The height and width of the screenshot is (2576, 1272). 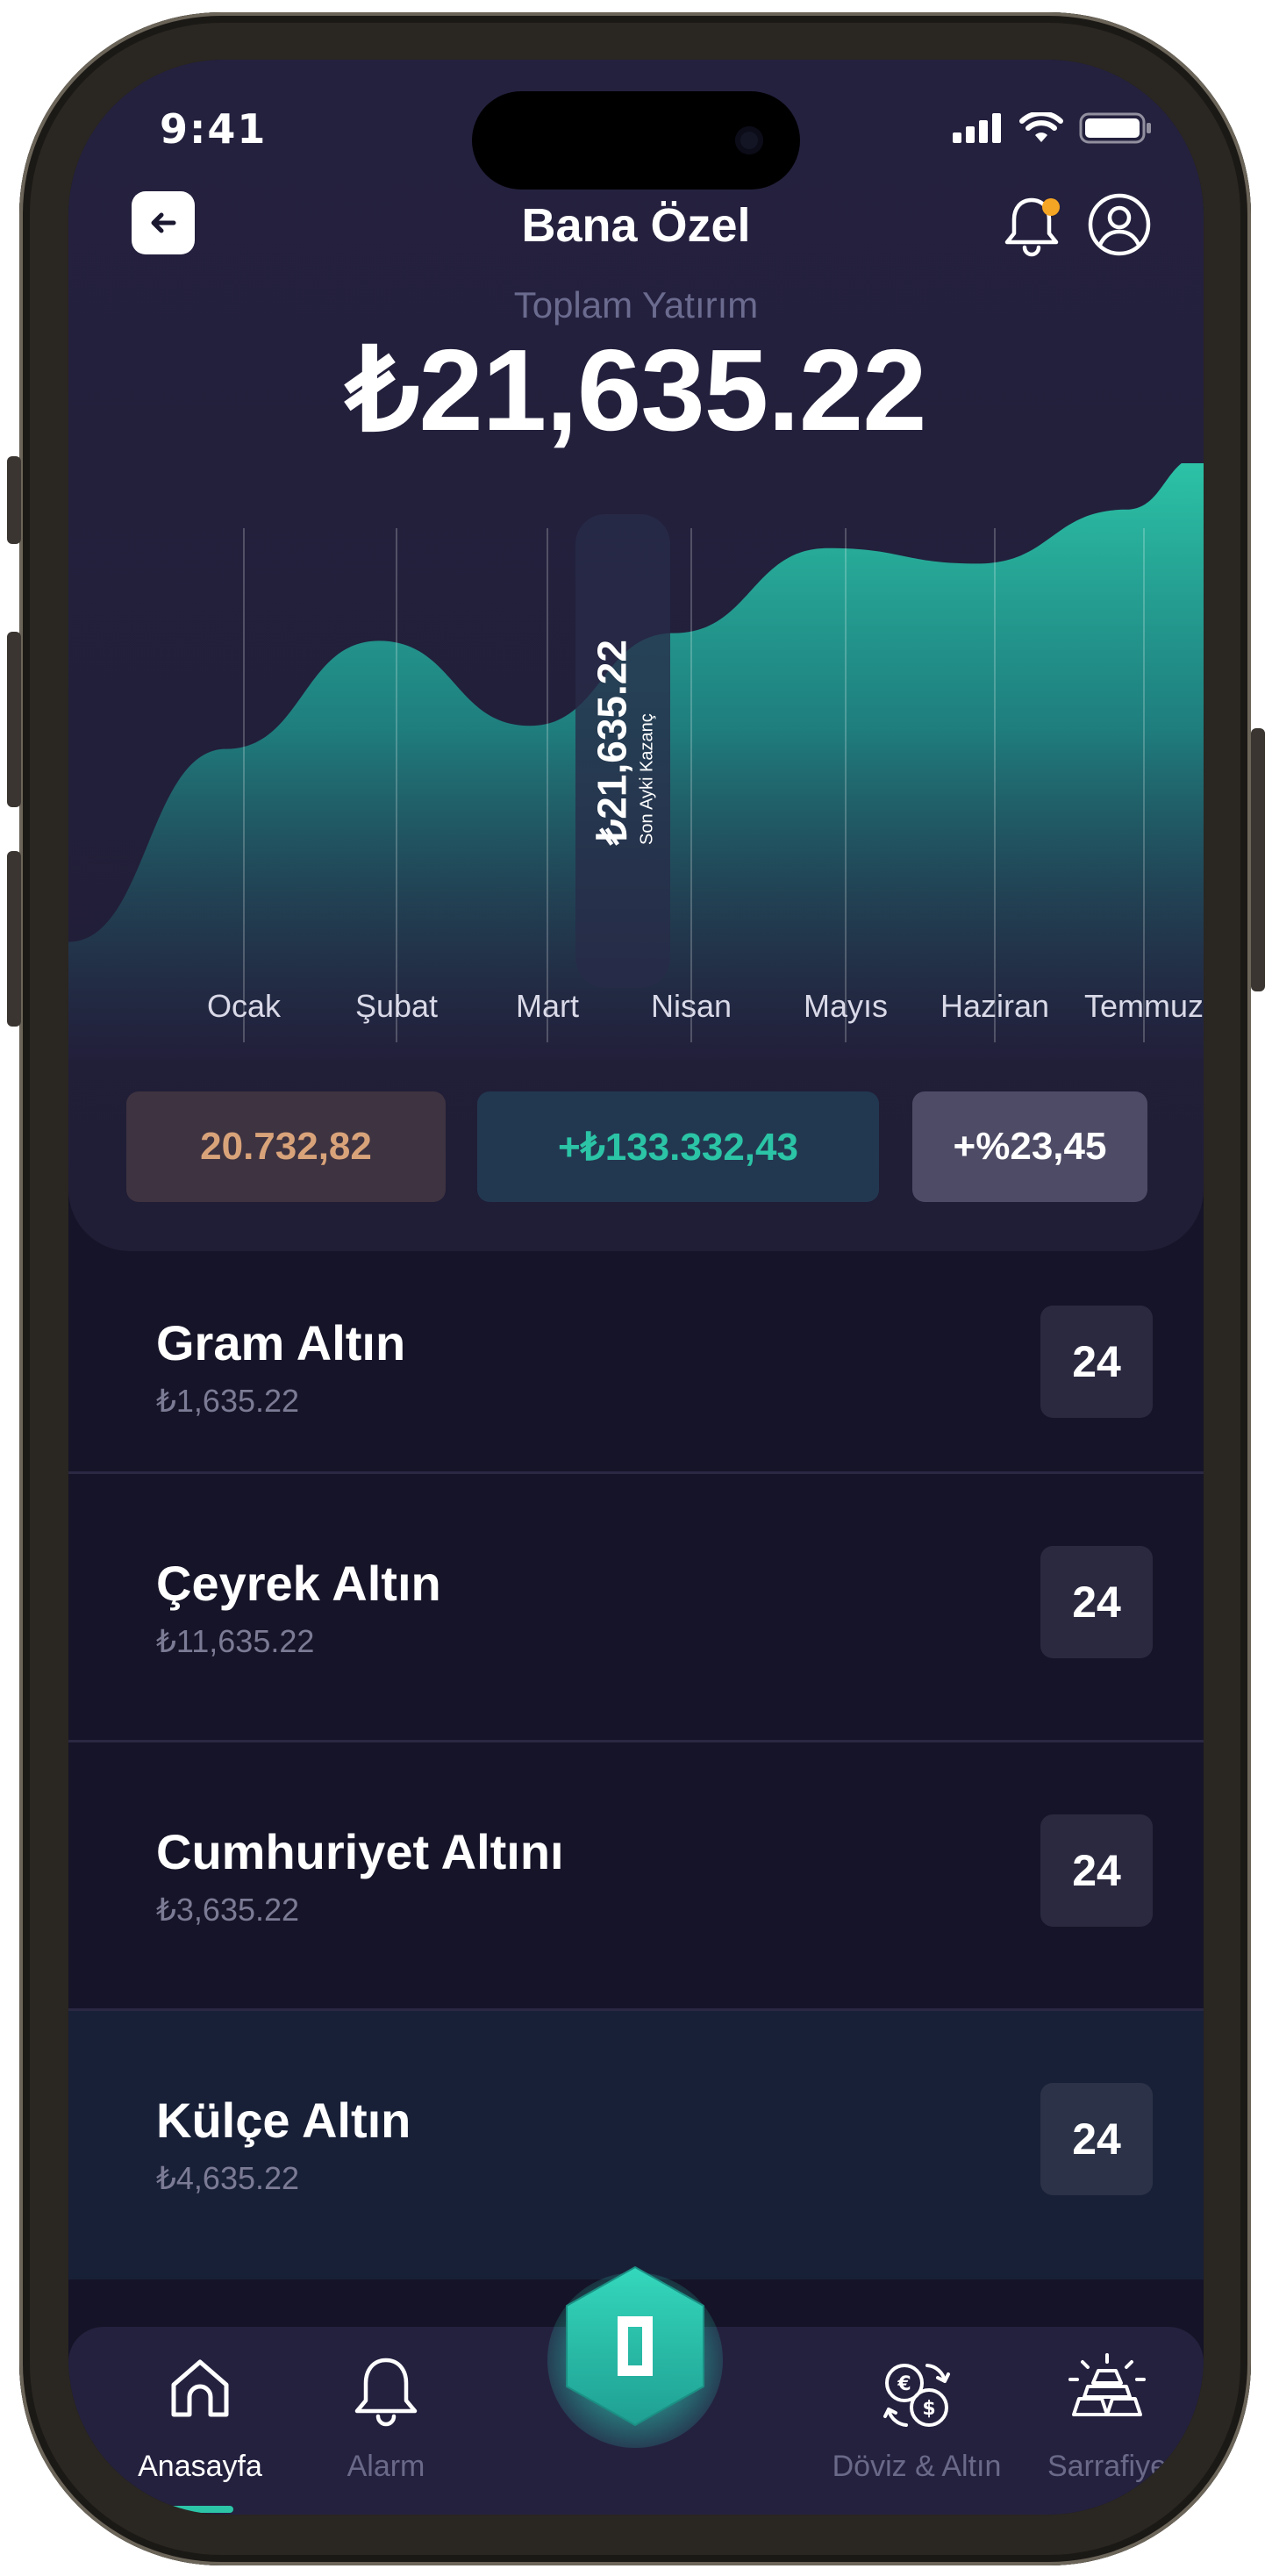 What do you see at coordinates (995, 1006) in the screenshot?
I see `chart-x-tick-label: Haziran` at bounding box center [995, 1006].